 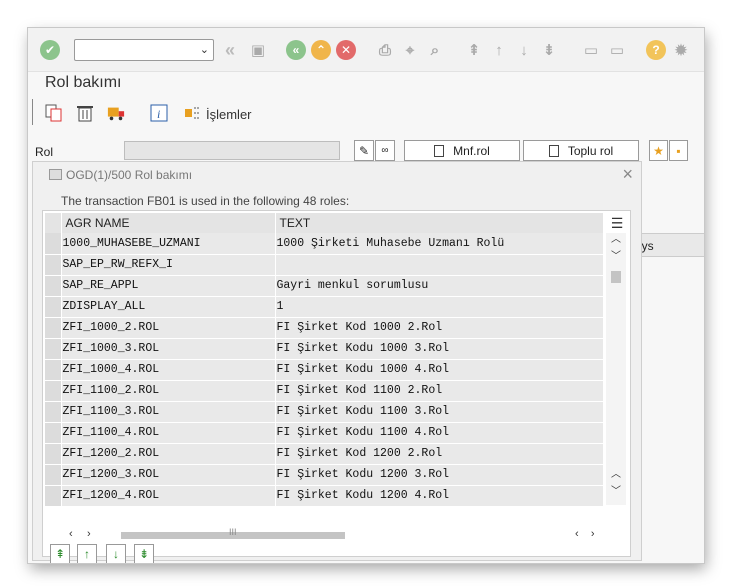 I want to click on row-selector-header, so click(x=53, y=223).